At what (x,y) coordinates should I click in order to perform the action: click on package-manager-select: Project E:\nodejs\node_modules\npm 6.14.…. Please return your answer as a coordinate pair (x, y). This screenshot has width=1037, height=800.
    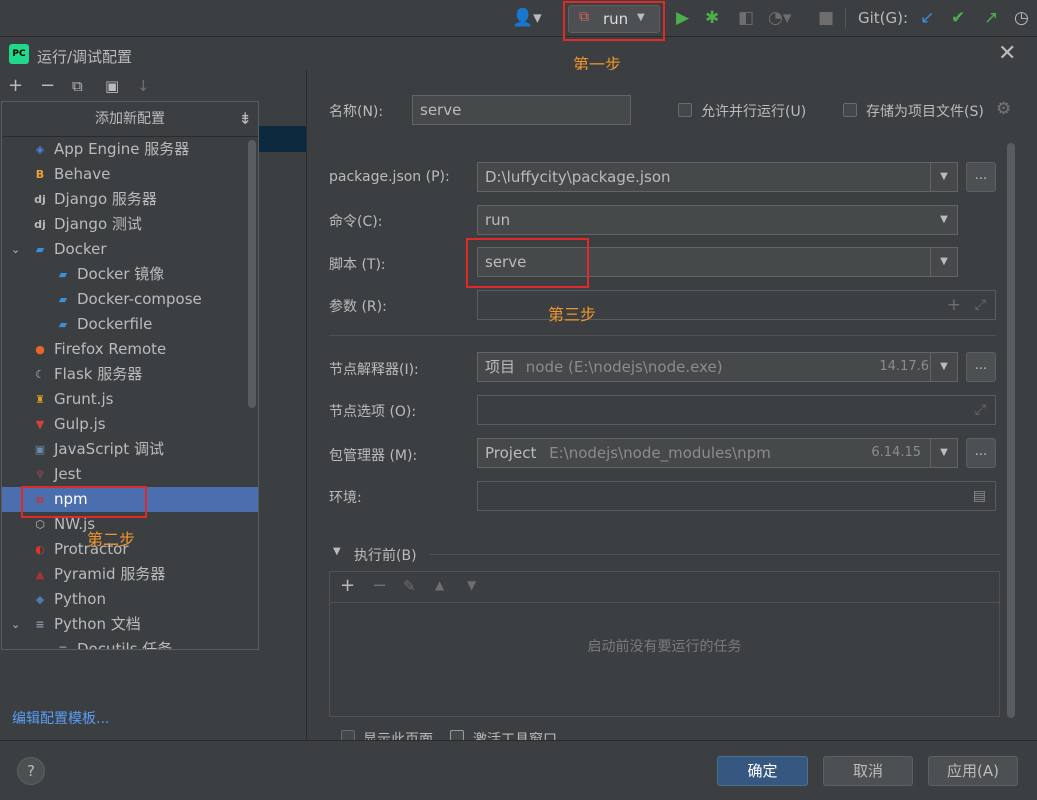
    Looking at the image, I should click on (717, 453).